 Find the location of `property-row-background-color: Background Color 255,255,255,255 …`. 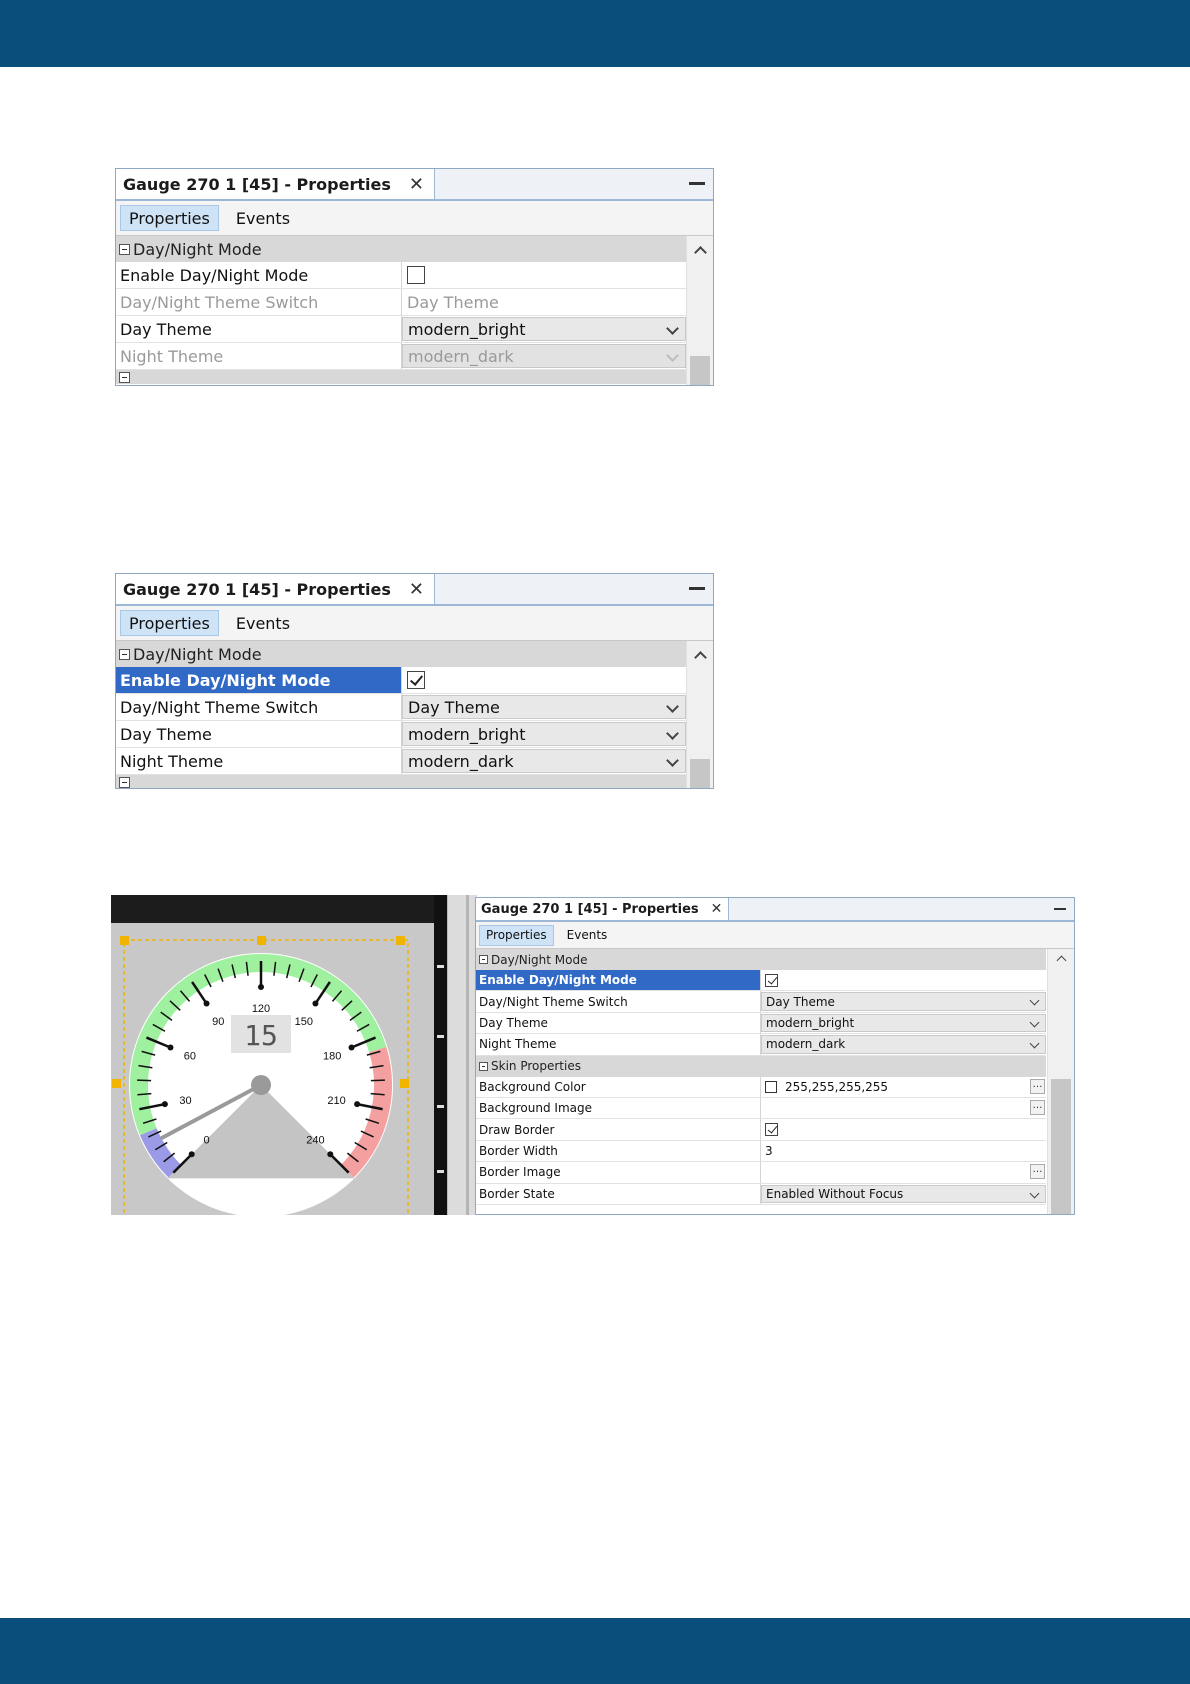

property-row-background-color: Background Color 255,255,255,255 … is located at coordinates (761, 1087).